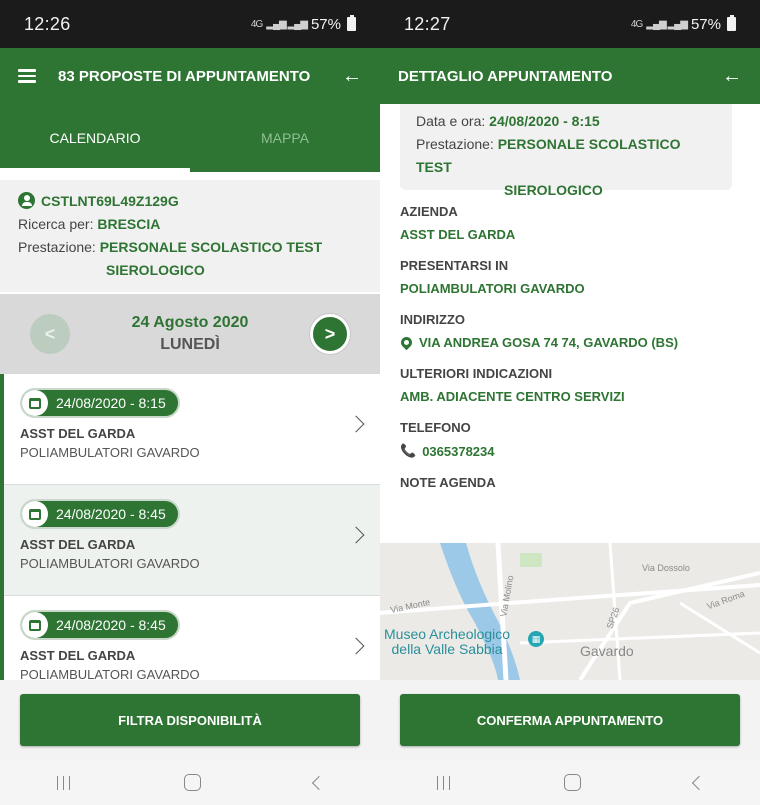 This screenshot has width=760, height=805. I want to click on phone-icon: 📞, so click(408, 450).